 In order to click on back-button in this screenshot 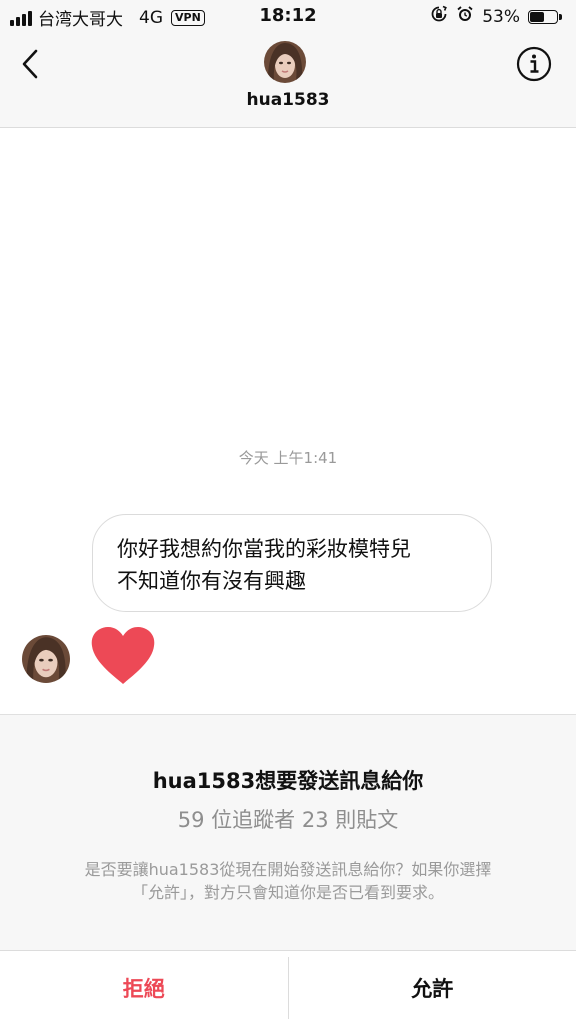, I will do `click(32, 64)`.